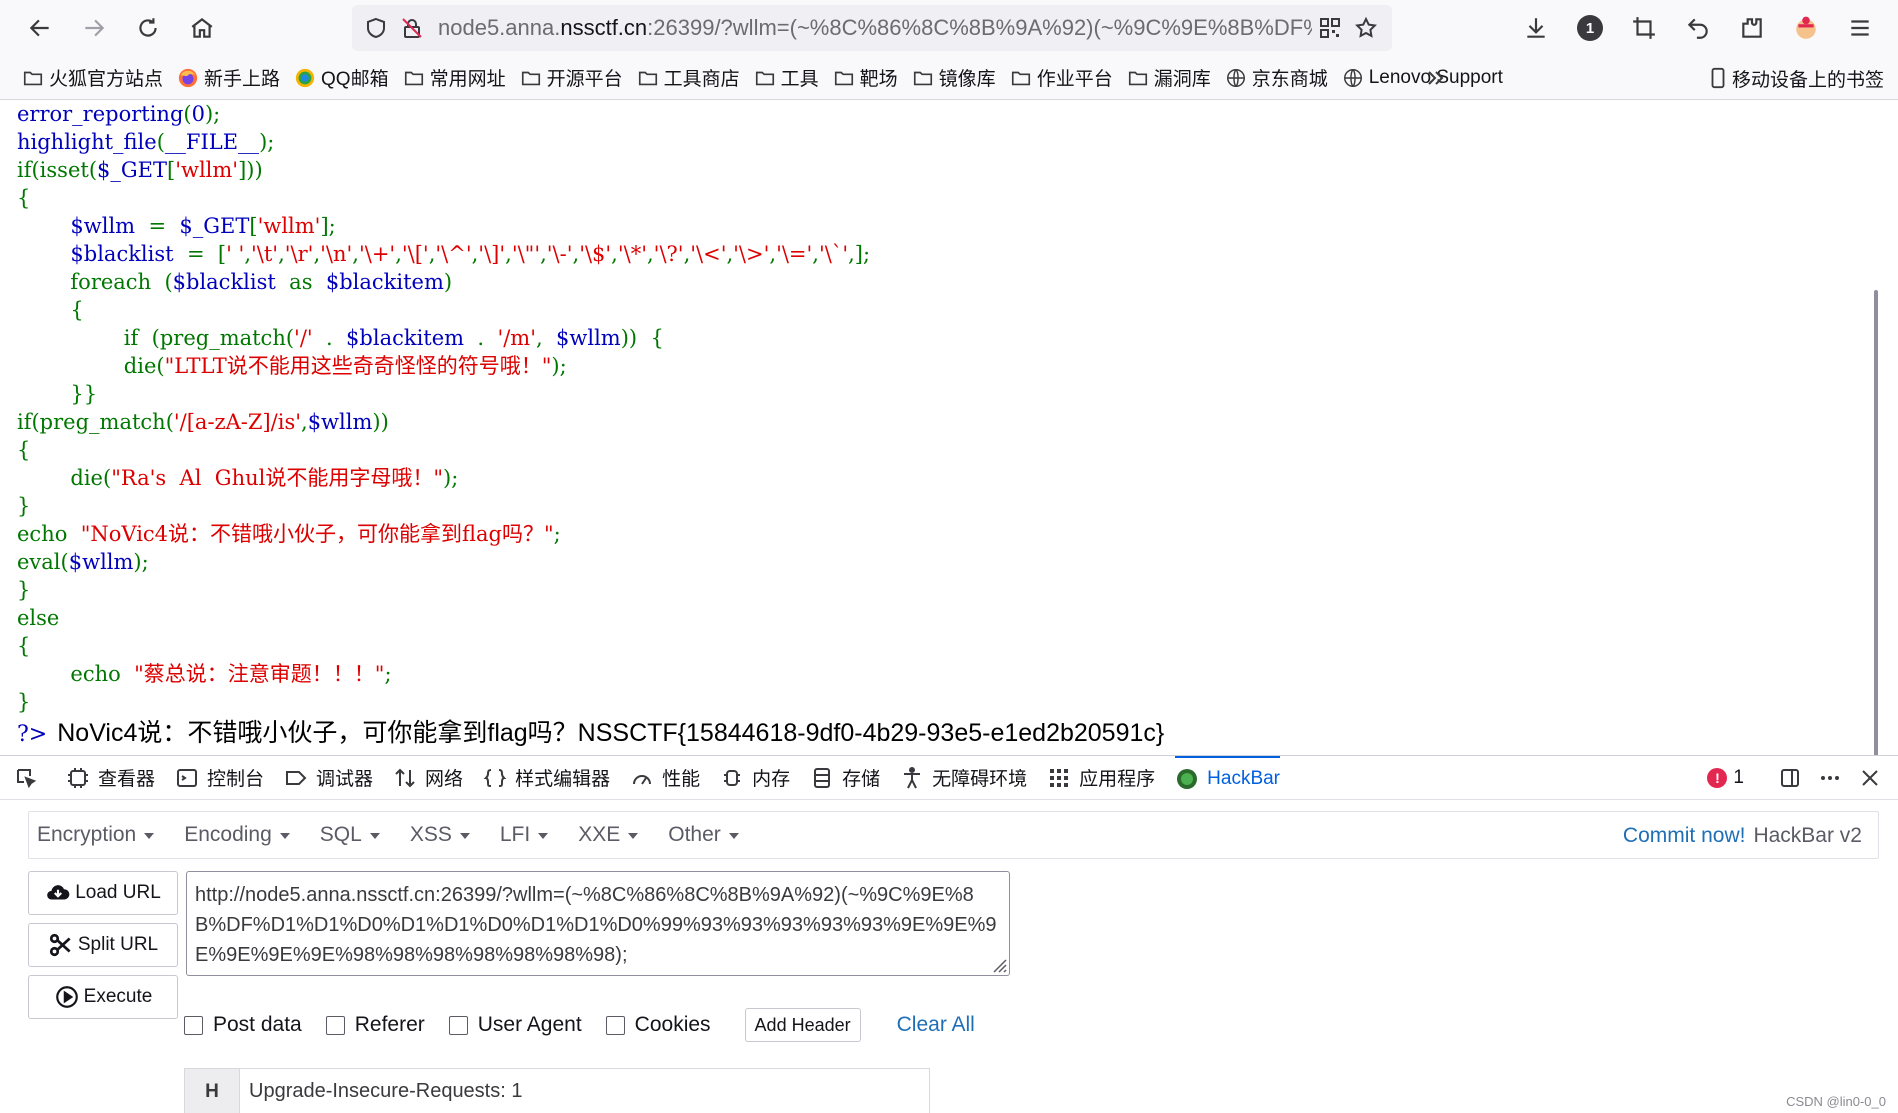  What do you see at coordinates (443, 674) in the screenshot?
I see `code-line: echo "蔡总说：注意审题！！！";` at bounding box center [443, 674].